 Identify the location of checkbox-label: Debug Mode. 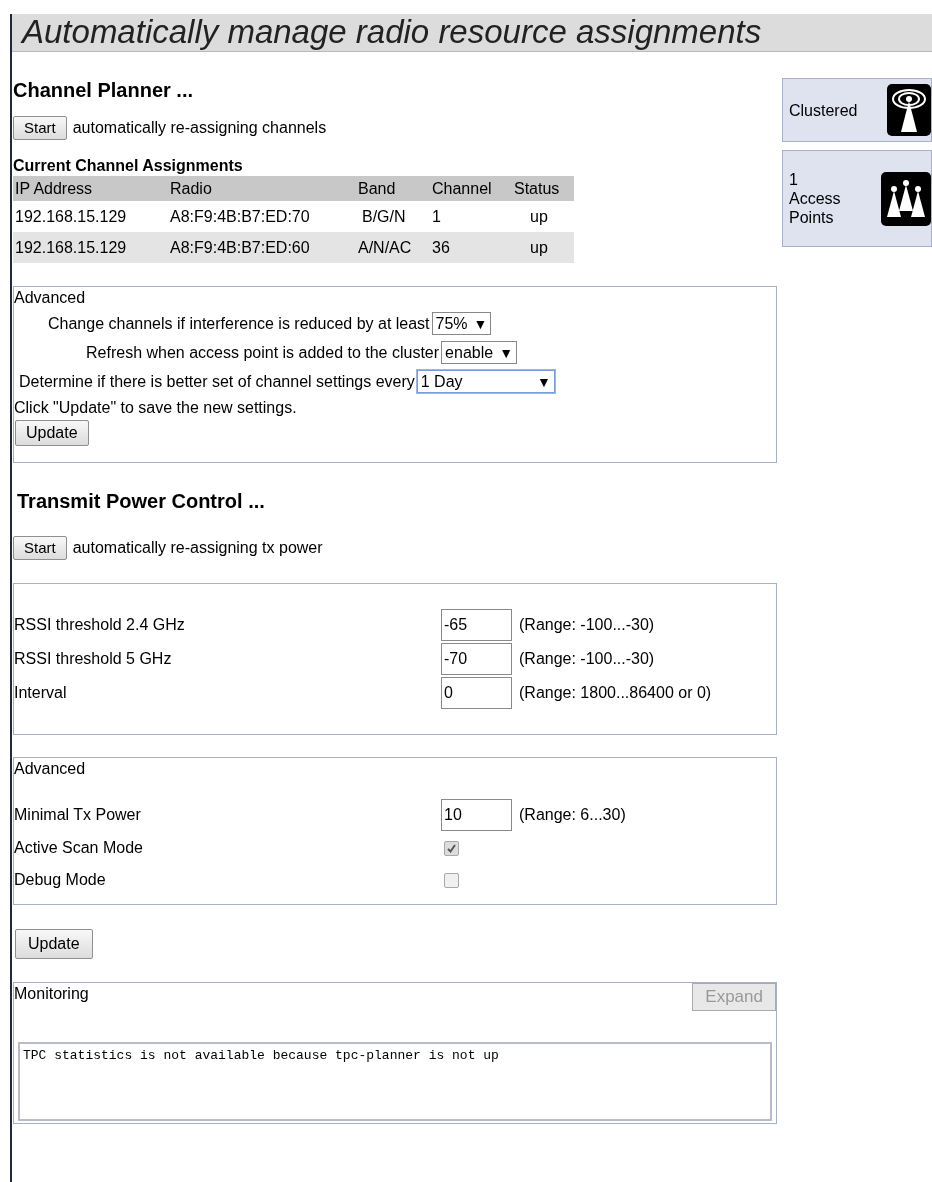
(60, 880).